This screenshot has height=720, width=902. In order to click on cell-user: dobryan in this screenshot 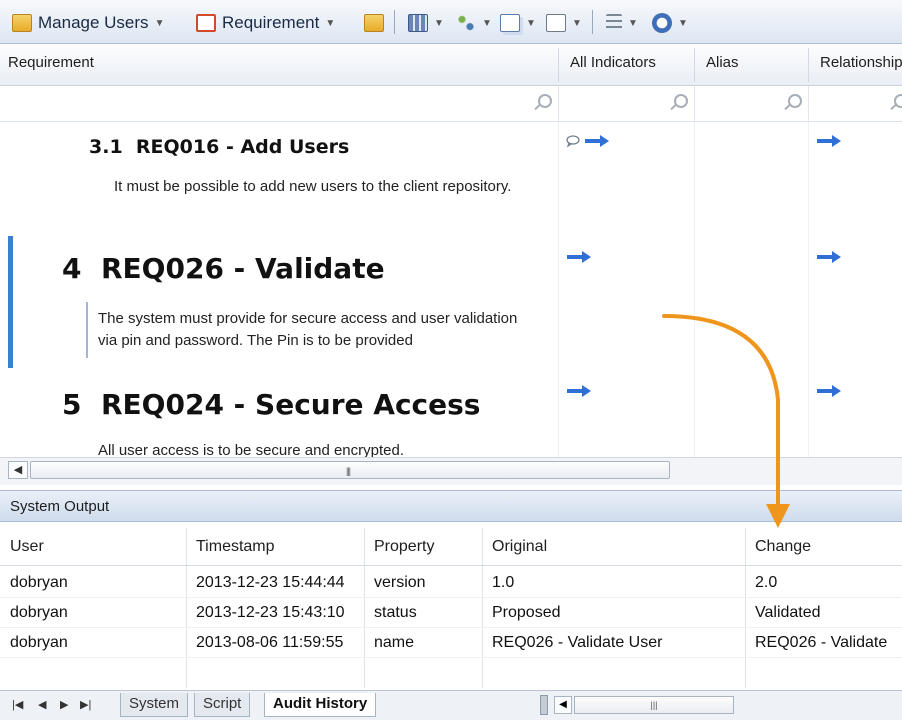, I will do `click(39, 582)`.